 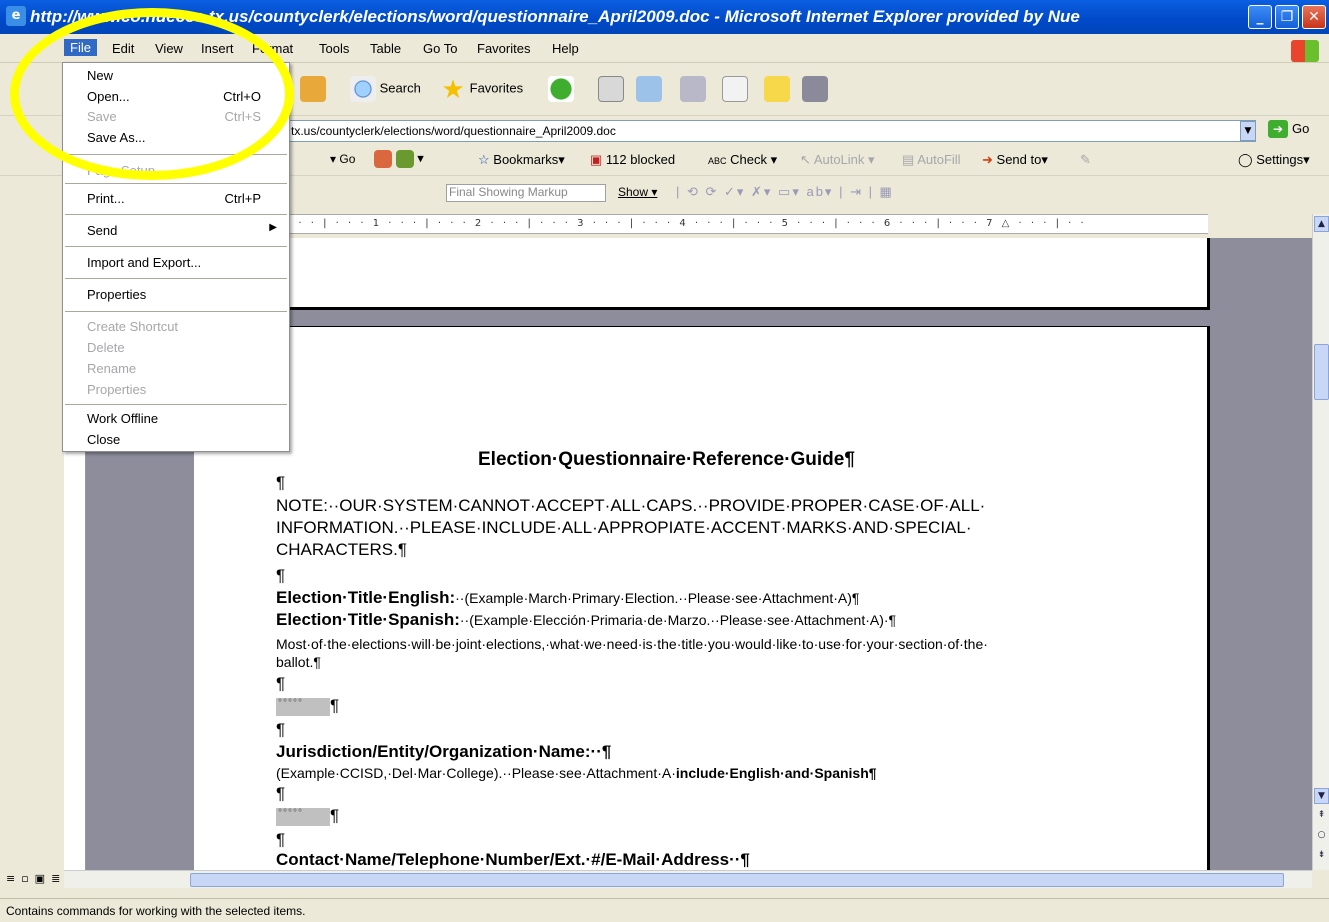 What do you see at coordinates (1288, 129) in the screenshot?
I see `go-button: ➔ Go` at bounding box center [1288, 129].